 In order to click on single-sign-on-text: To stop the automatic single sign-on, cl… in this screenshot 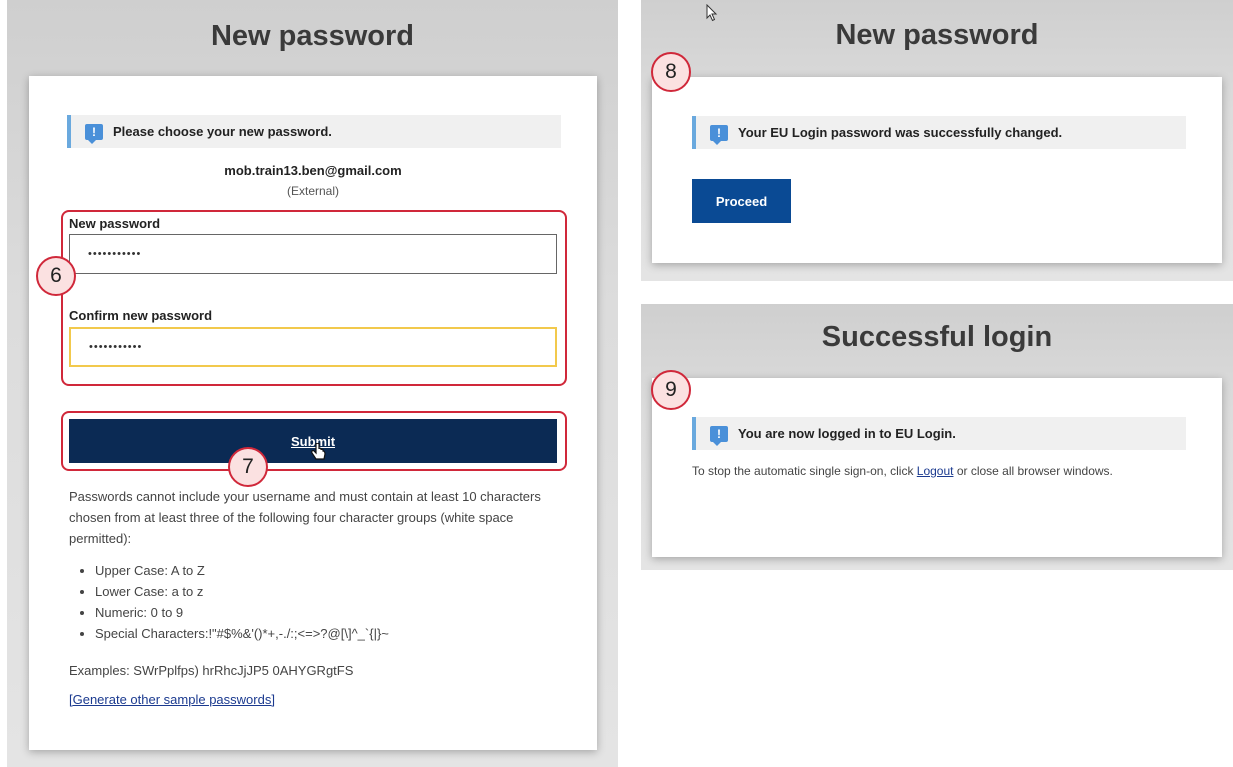, I will do `click(912, 471)`.